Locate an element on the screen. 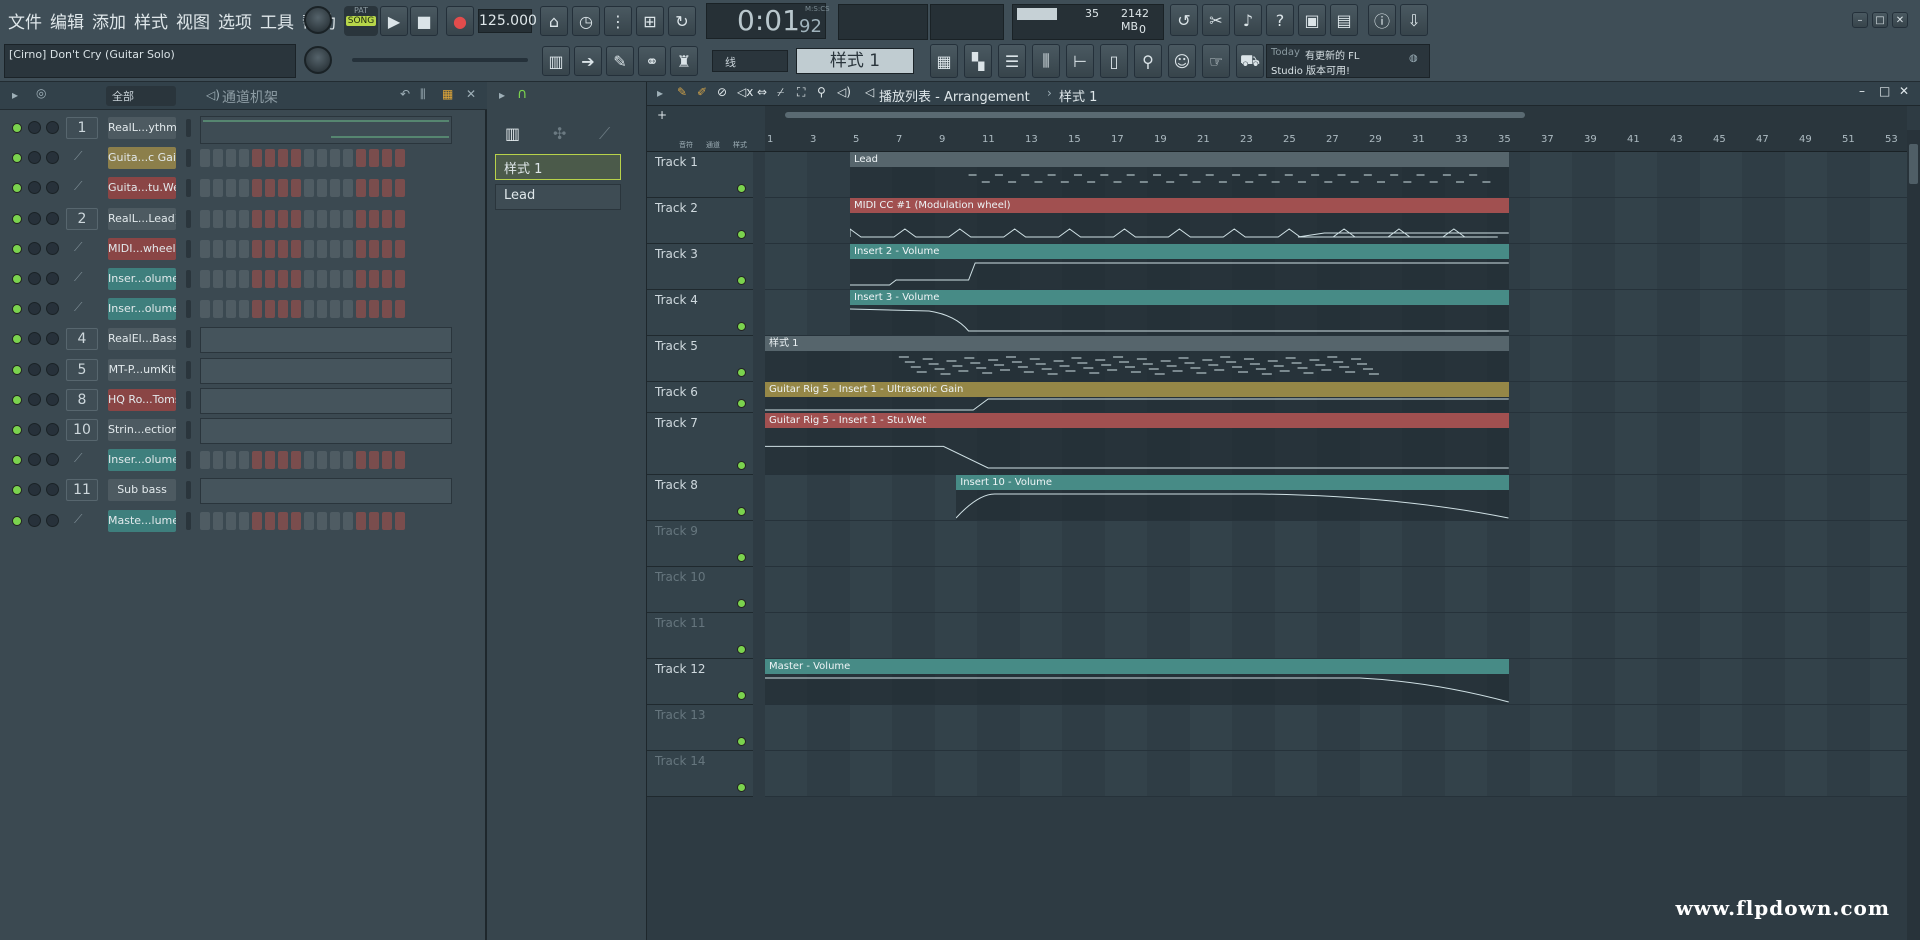 This screenshot has height=940, width=1920. stamp-button: ♜ is located at coordinates (684, 61).